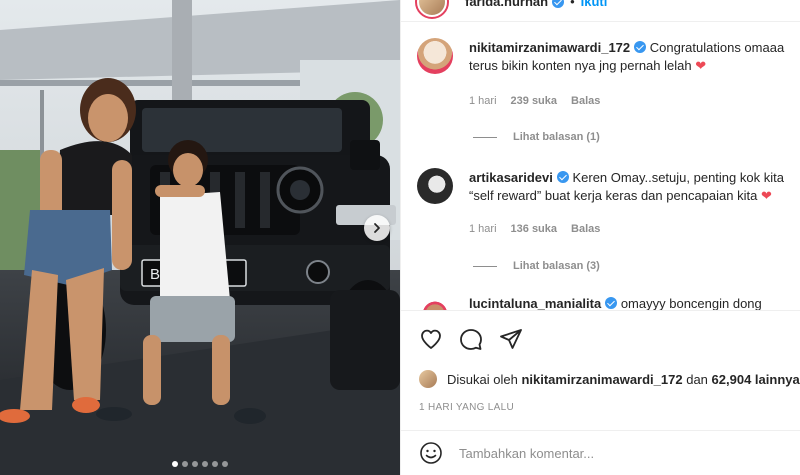  I want to click on likes-others: 62,904 lainnya, so click(756, 379).